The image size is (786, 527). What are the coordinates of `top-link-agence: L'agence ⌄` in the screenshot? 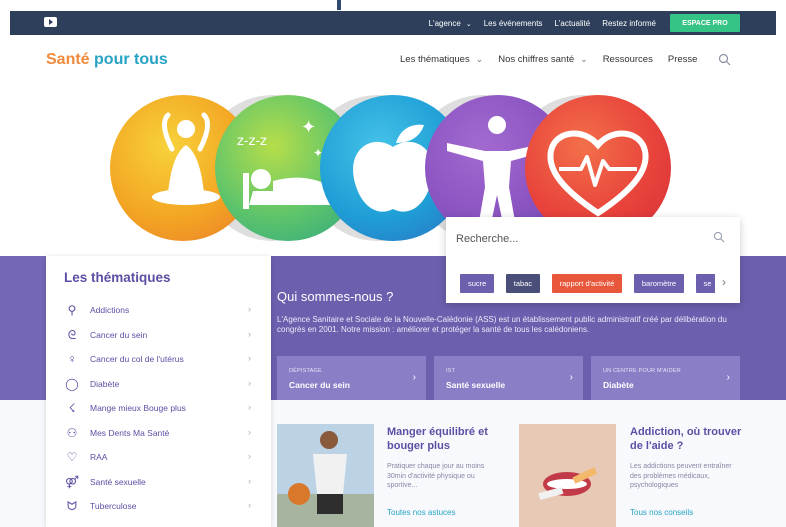 It's located at (450, 23).